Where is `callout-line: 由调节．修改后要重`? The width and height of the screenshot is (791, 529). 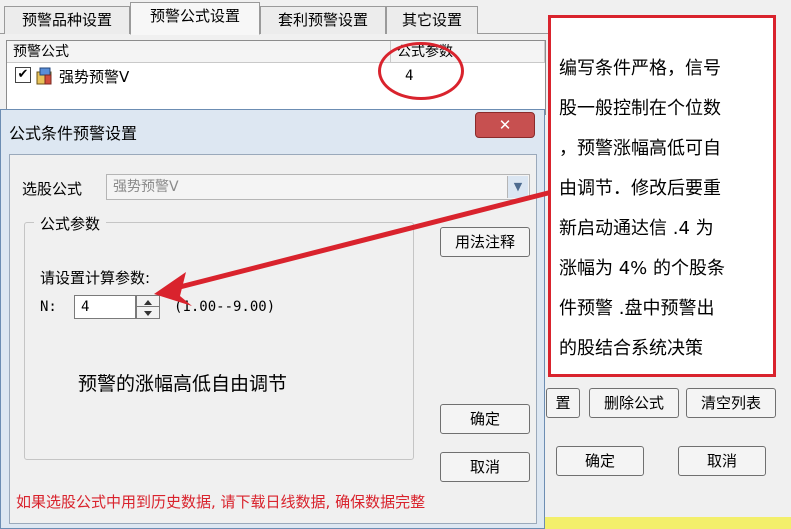
callout-line: 由调节．修改后要重 is located at coordinates (640, 188).